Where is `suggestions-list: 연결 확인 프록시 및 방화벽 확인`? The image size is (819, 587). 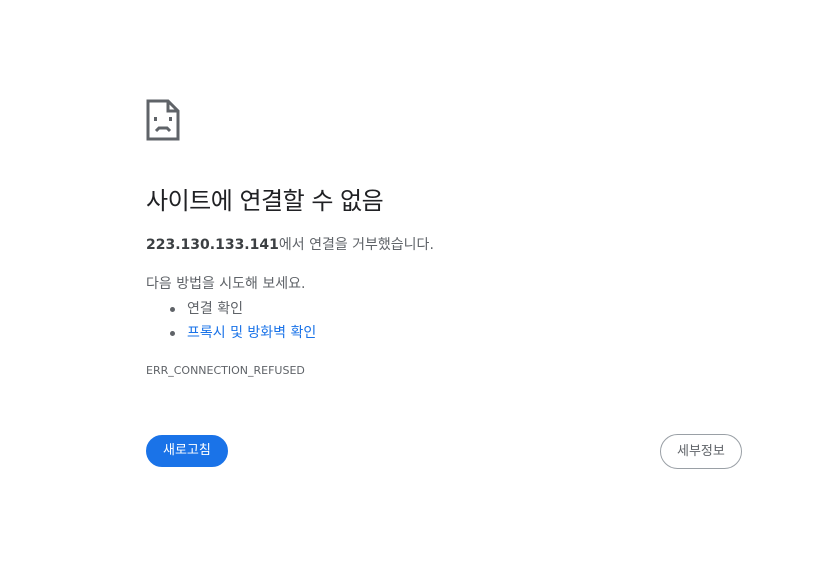
suggestions-list: 연결 확인 프록시 및 방화벽 확인 is located at coordinates (231, 321).